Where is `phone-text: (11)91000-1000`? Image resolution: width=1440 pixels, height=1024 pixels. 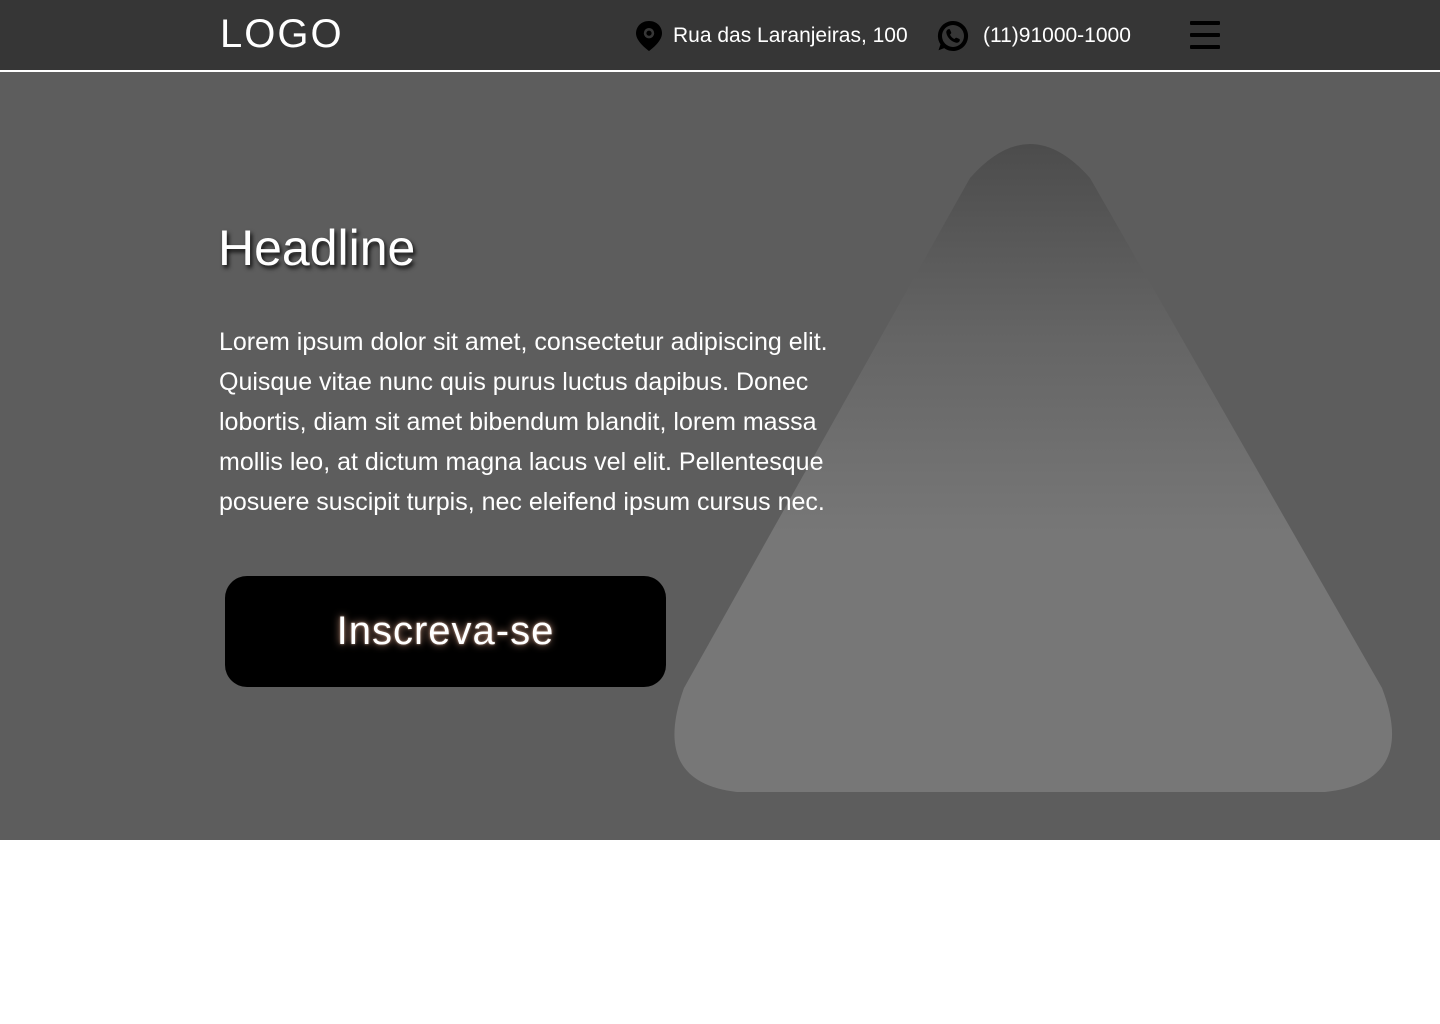 phone-text: (11)91000-1000 is located at coordinates (1057, 35).